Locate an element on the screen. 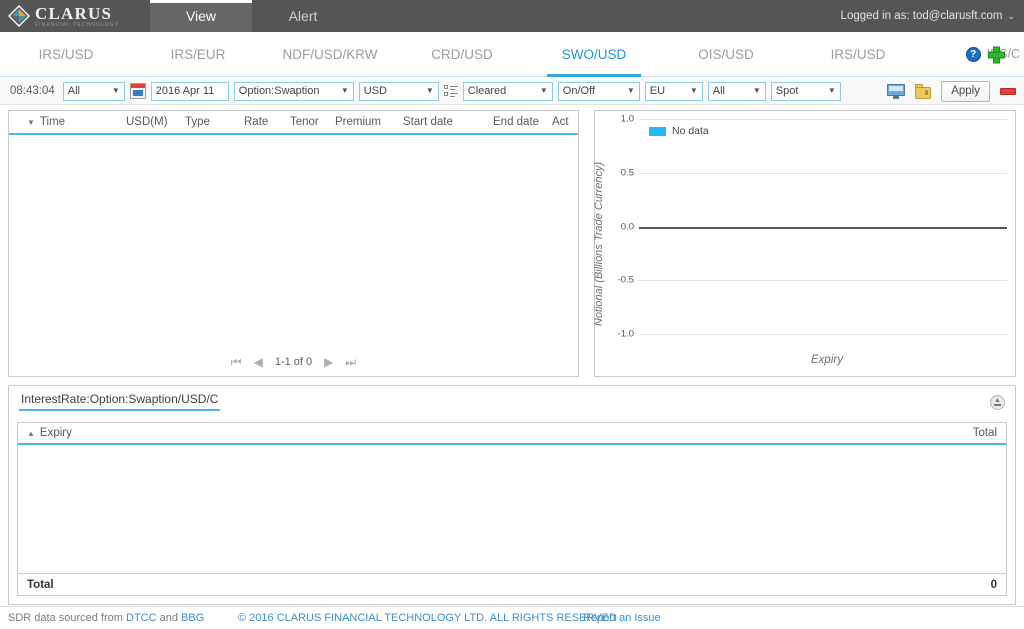 The width and height of the screenshot is (1024, 629). calendar-body is located at coordinates (137, 93).